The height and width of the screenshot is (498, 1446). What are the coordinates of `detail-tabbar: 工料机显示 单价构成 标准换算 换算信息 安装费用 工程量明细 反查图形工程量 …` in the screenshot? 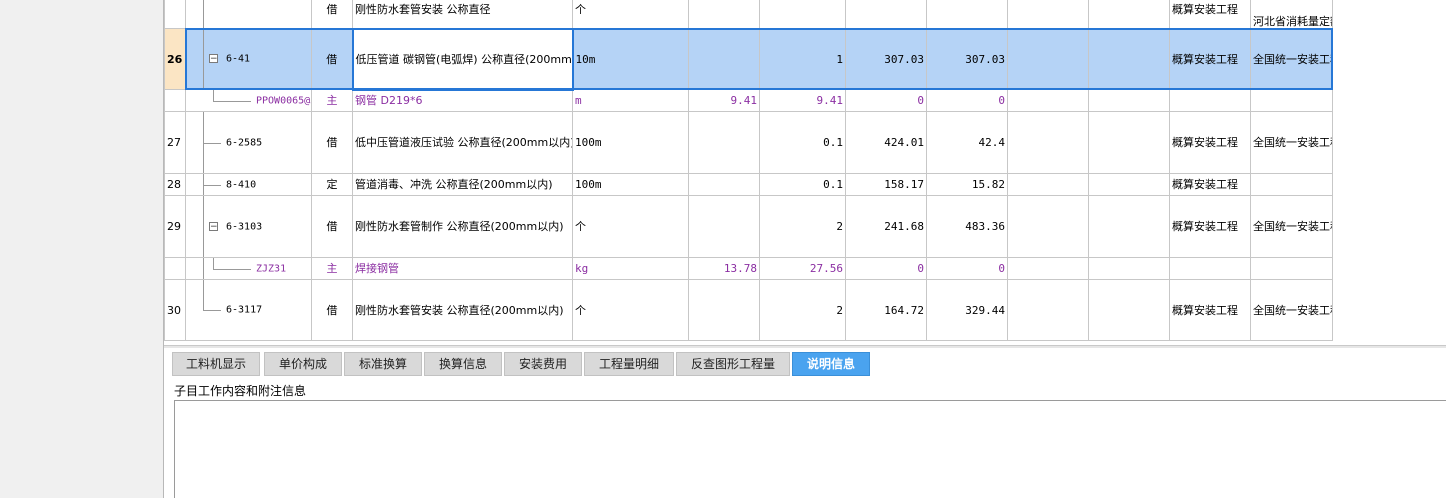 It's located at (805, 363).